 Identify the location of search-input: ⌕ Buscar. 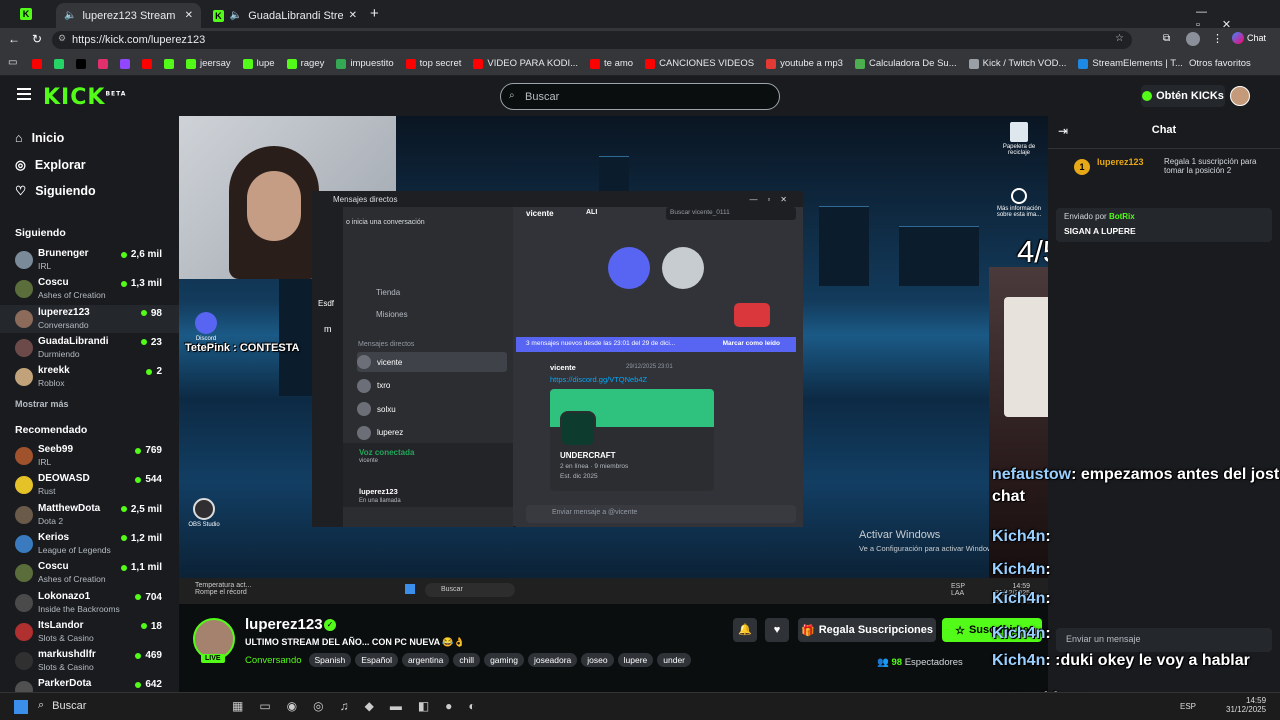
(640, 96).